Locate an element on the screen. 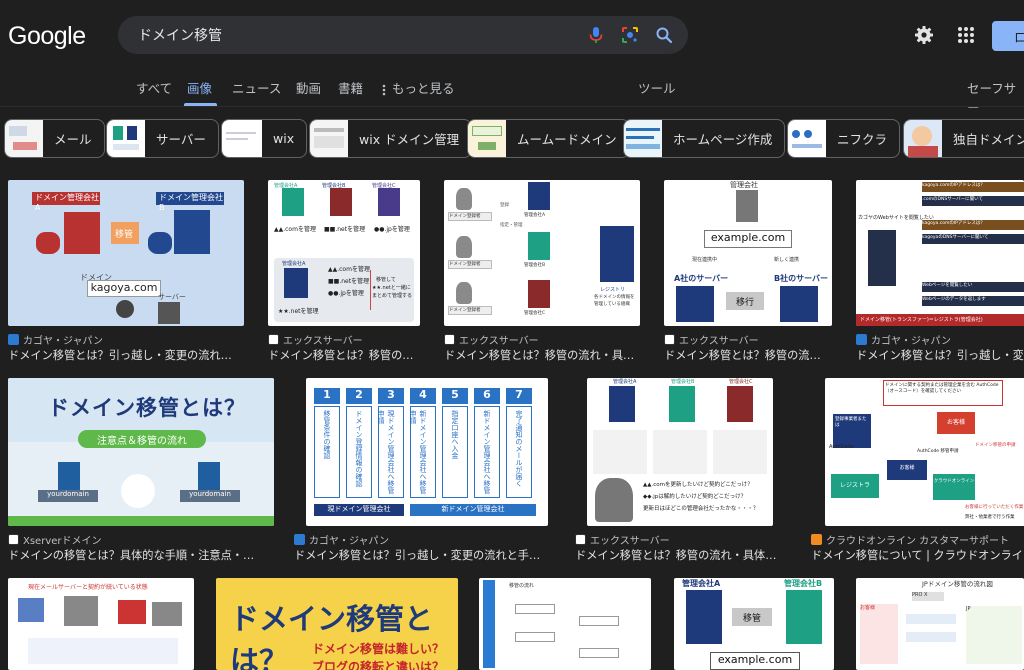  result-source: Xserverドメイン is located at coordinates (55, 539).